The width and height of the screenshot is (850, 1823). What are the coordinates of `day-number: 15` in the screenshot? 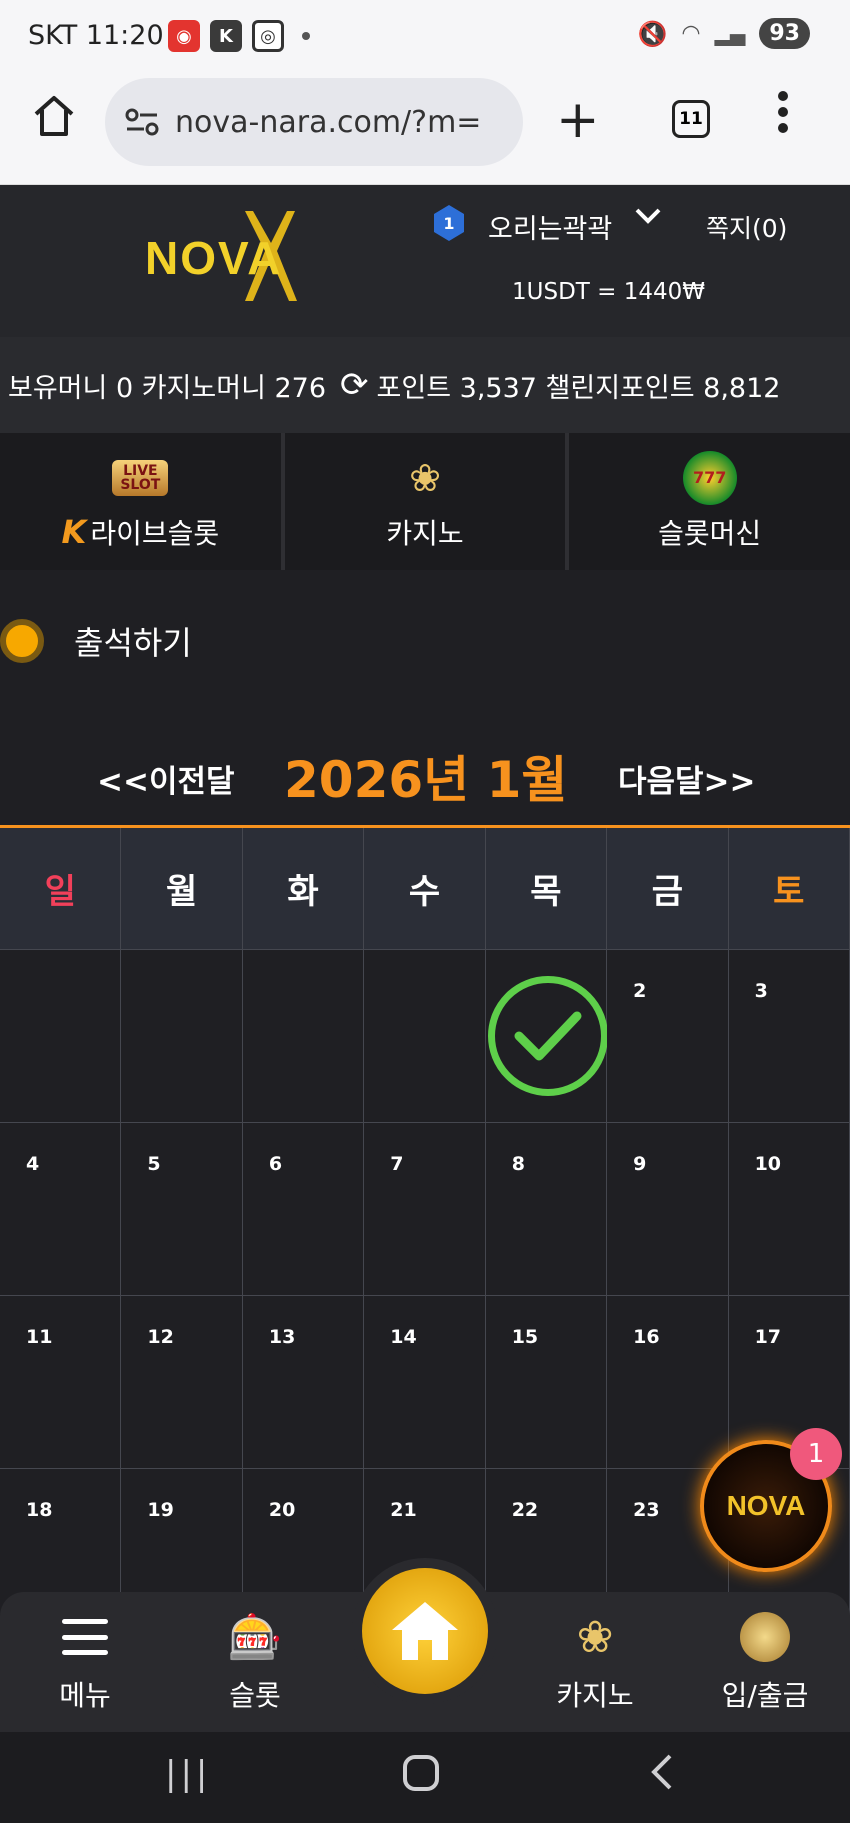 It's located at (525, 1337).